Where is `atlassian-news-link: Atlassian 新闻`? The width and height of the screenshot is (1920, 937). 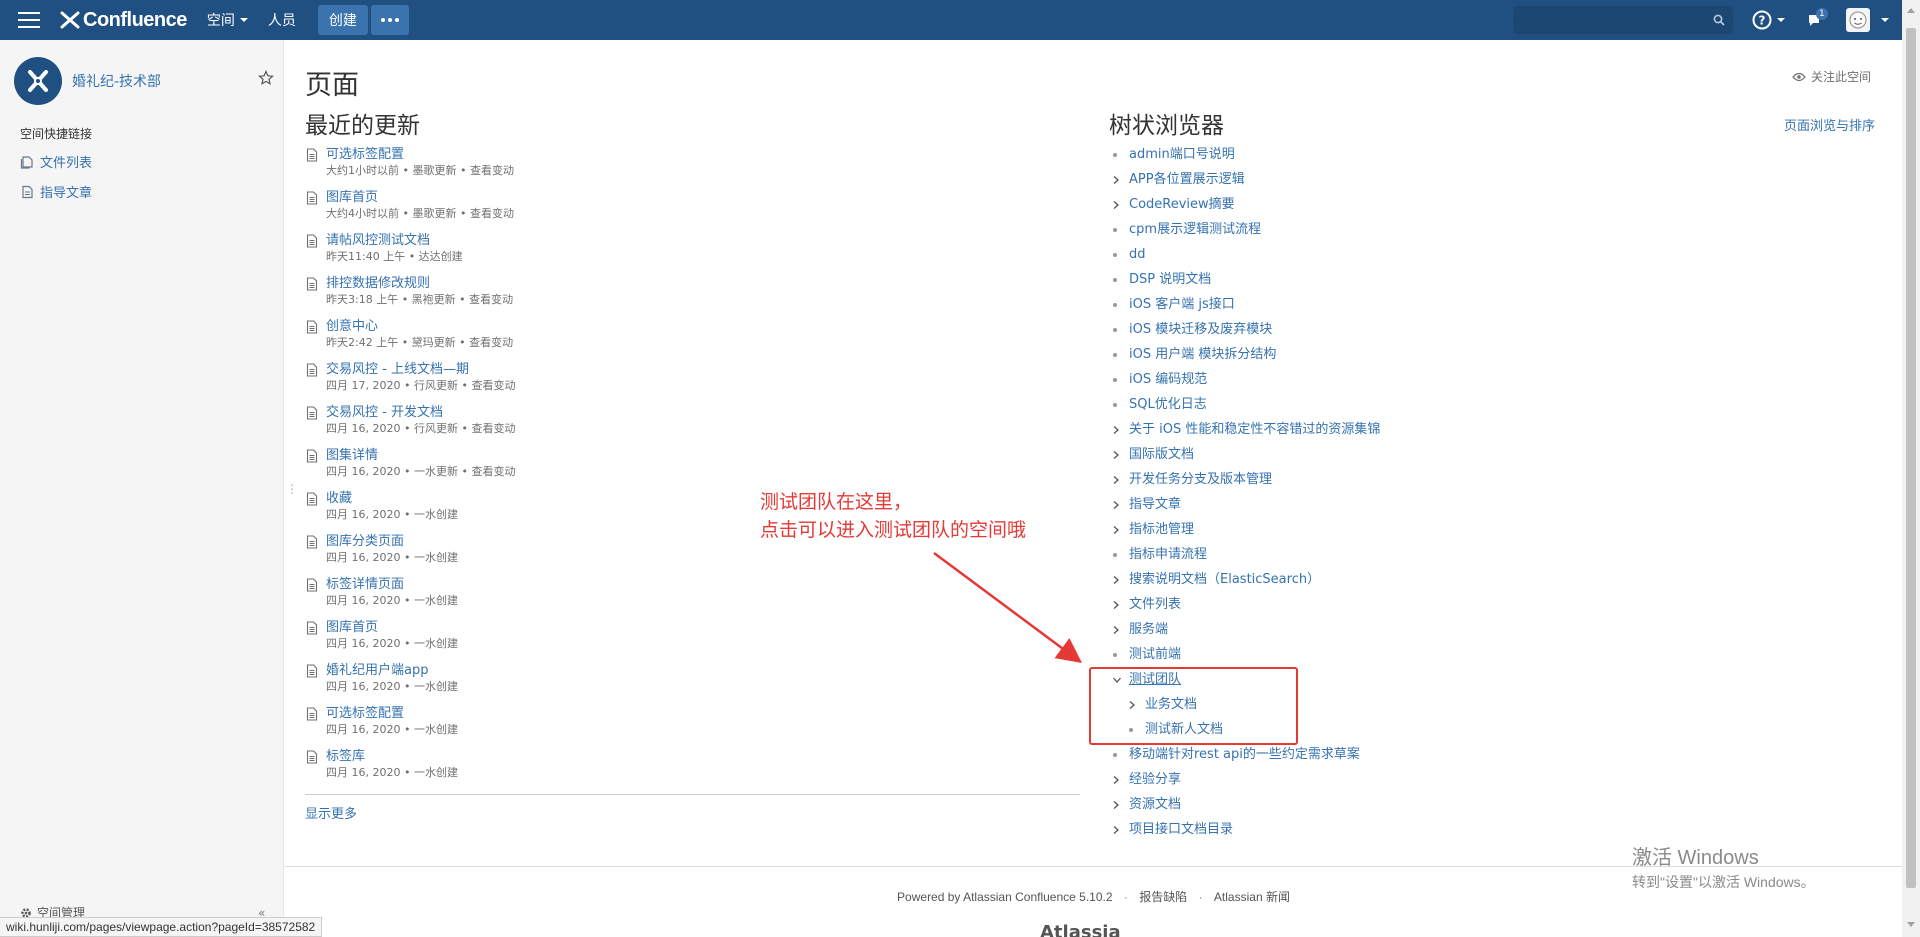
atlassian-news-link: Atlassian 新闻 is located at coordinates (1252, 897).